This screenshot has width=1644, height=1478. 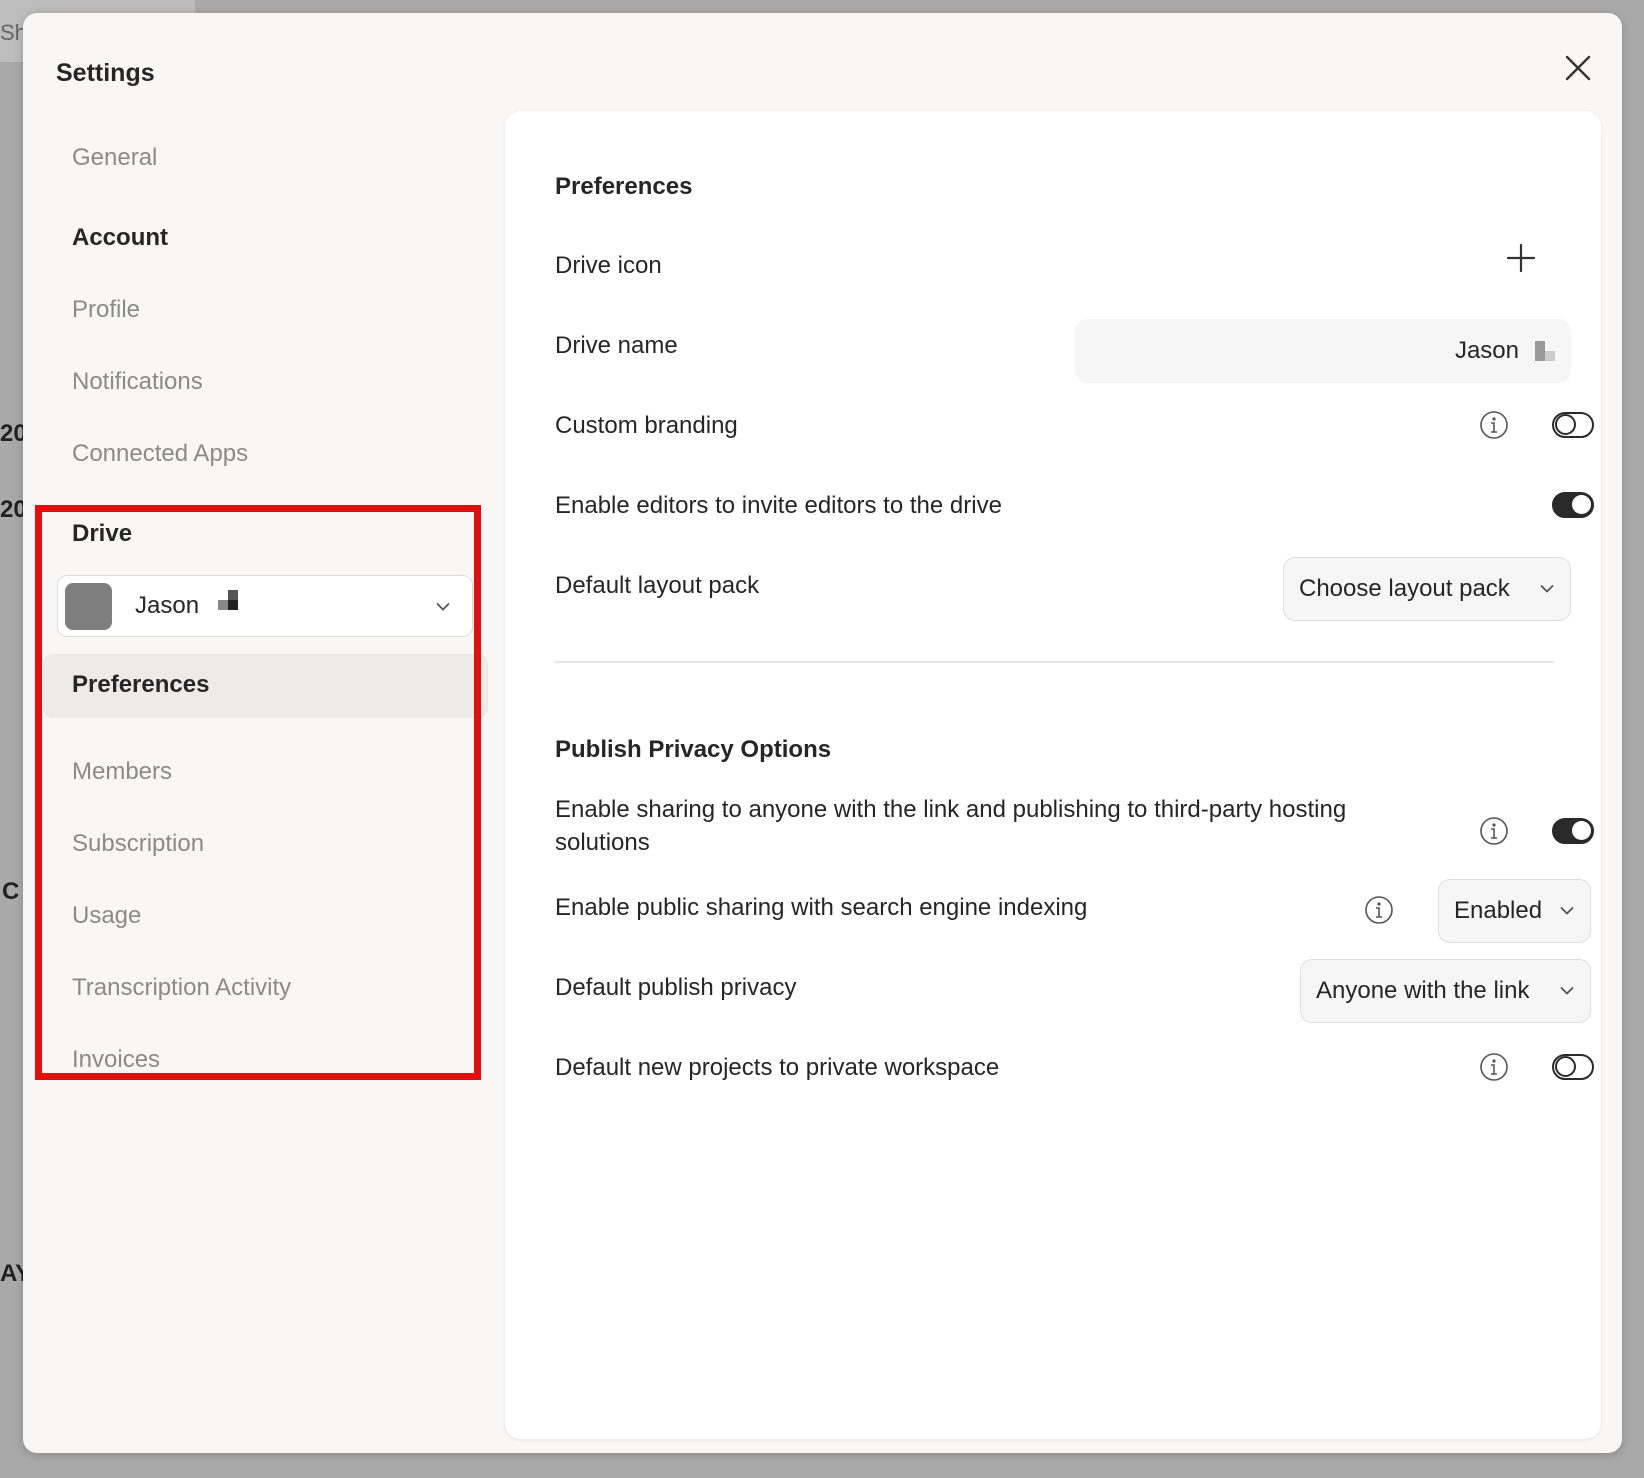 What do you see at coordinates (181, 988) in the screenshot?
I see `sidebar-item-transcription-activity: Transcription Activity` at bounding box center [181, 988].